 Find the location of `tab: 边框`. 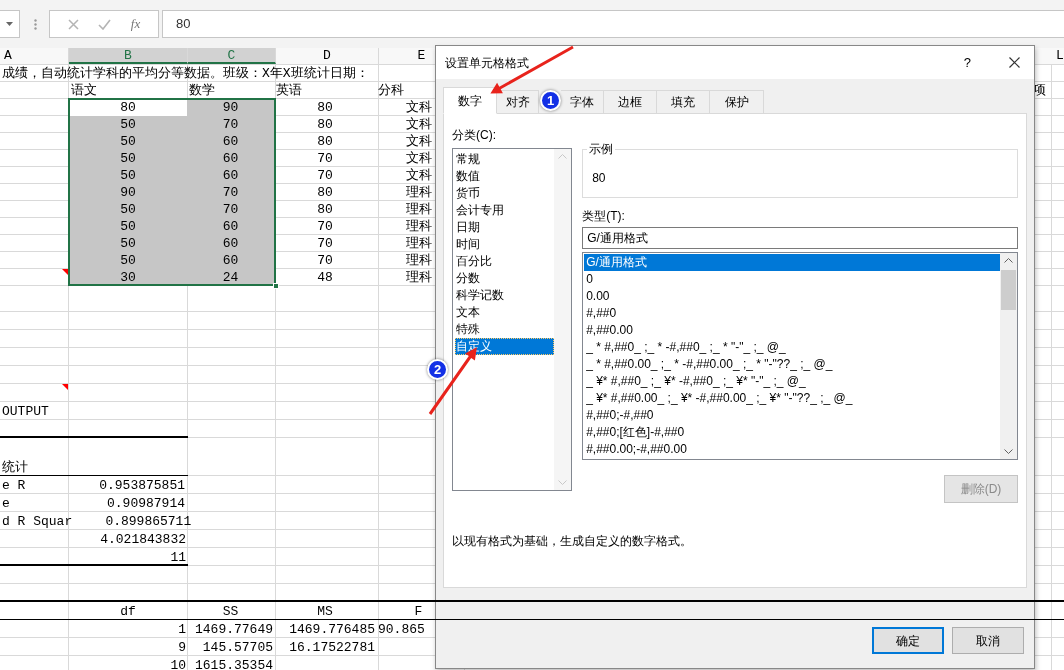

tab: 边框 is located at coordinates (630, 102).